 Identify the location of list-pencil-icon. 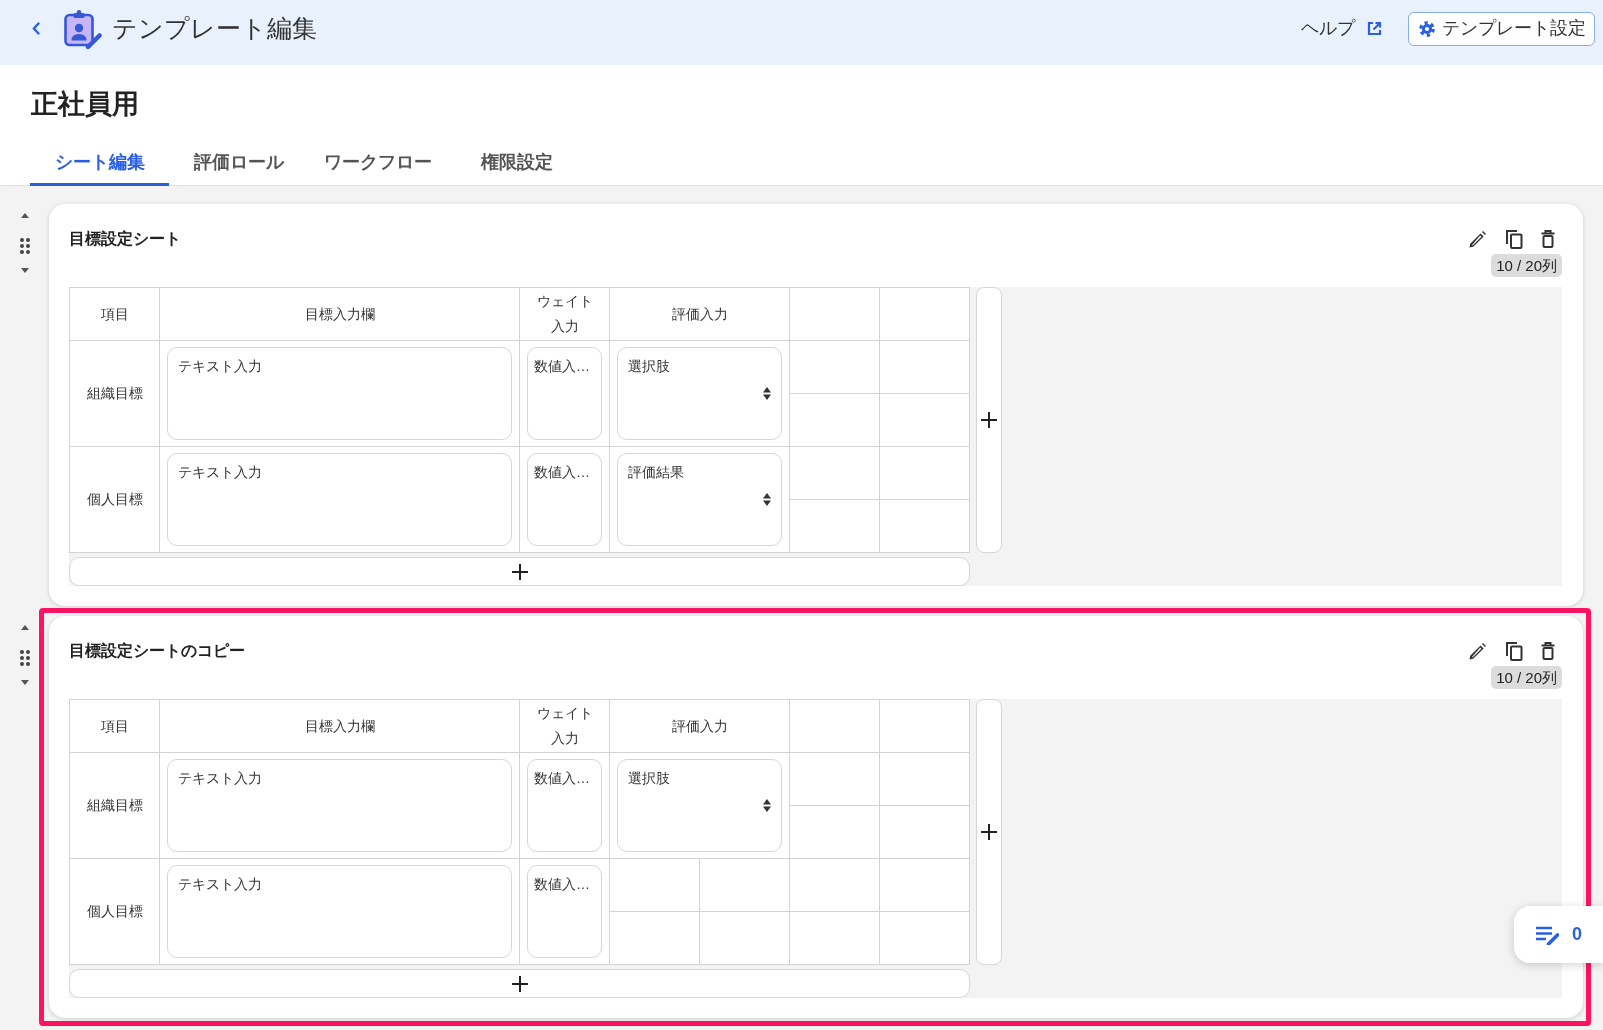
(1547, 934).